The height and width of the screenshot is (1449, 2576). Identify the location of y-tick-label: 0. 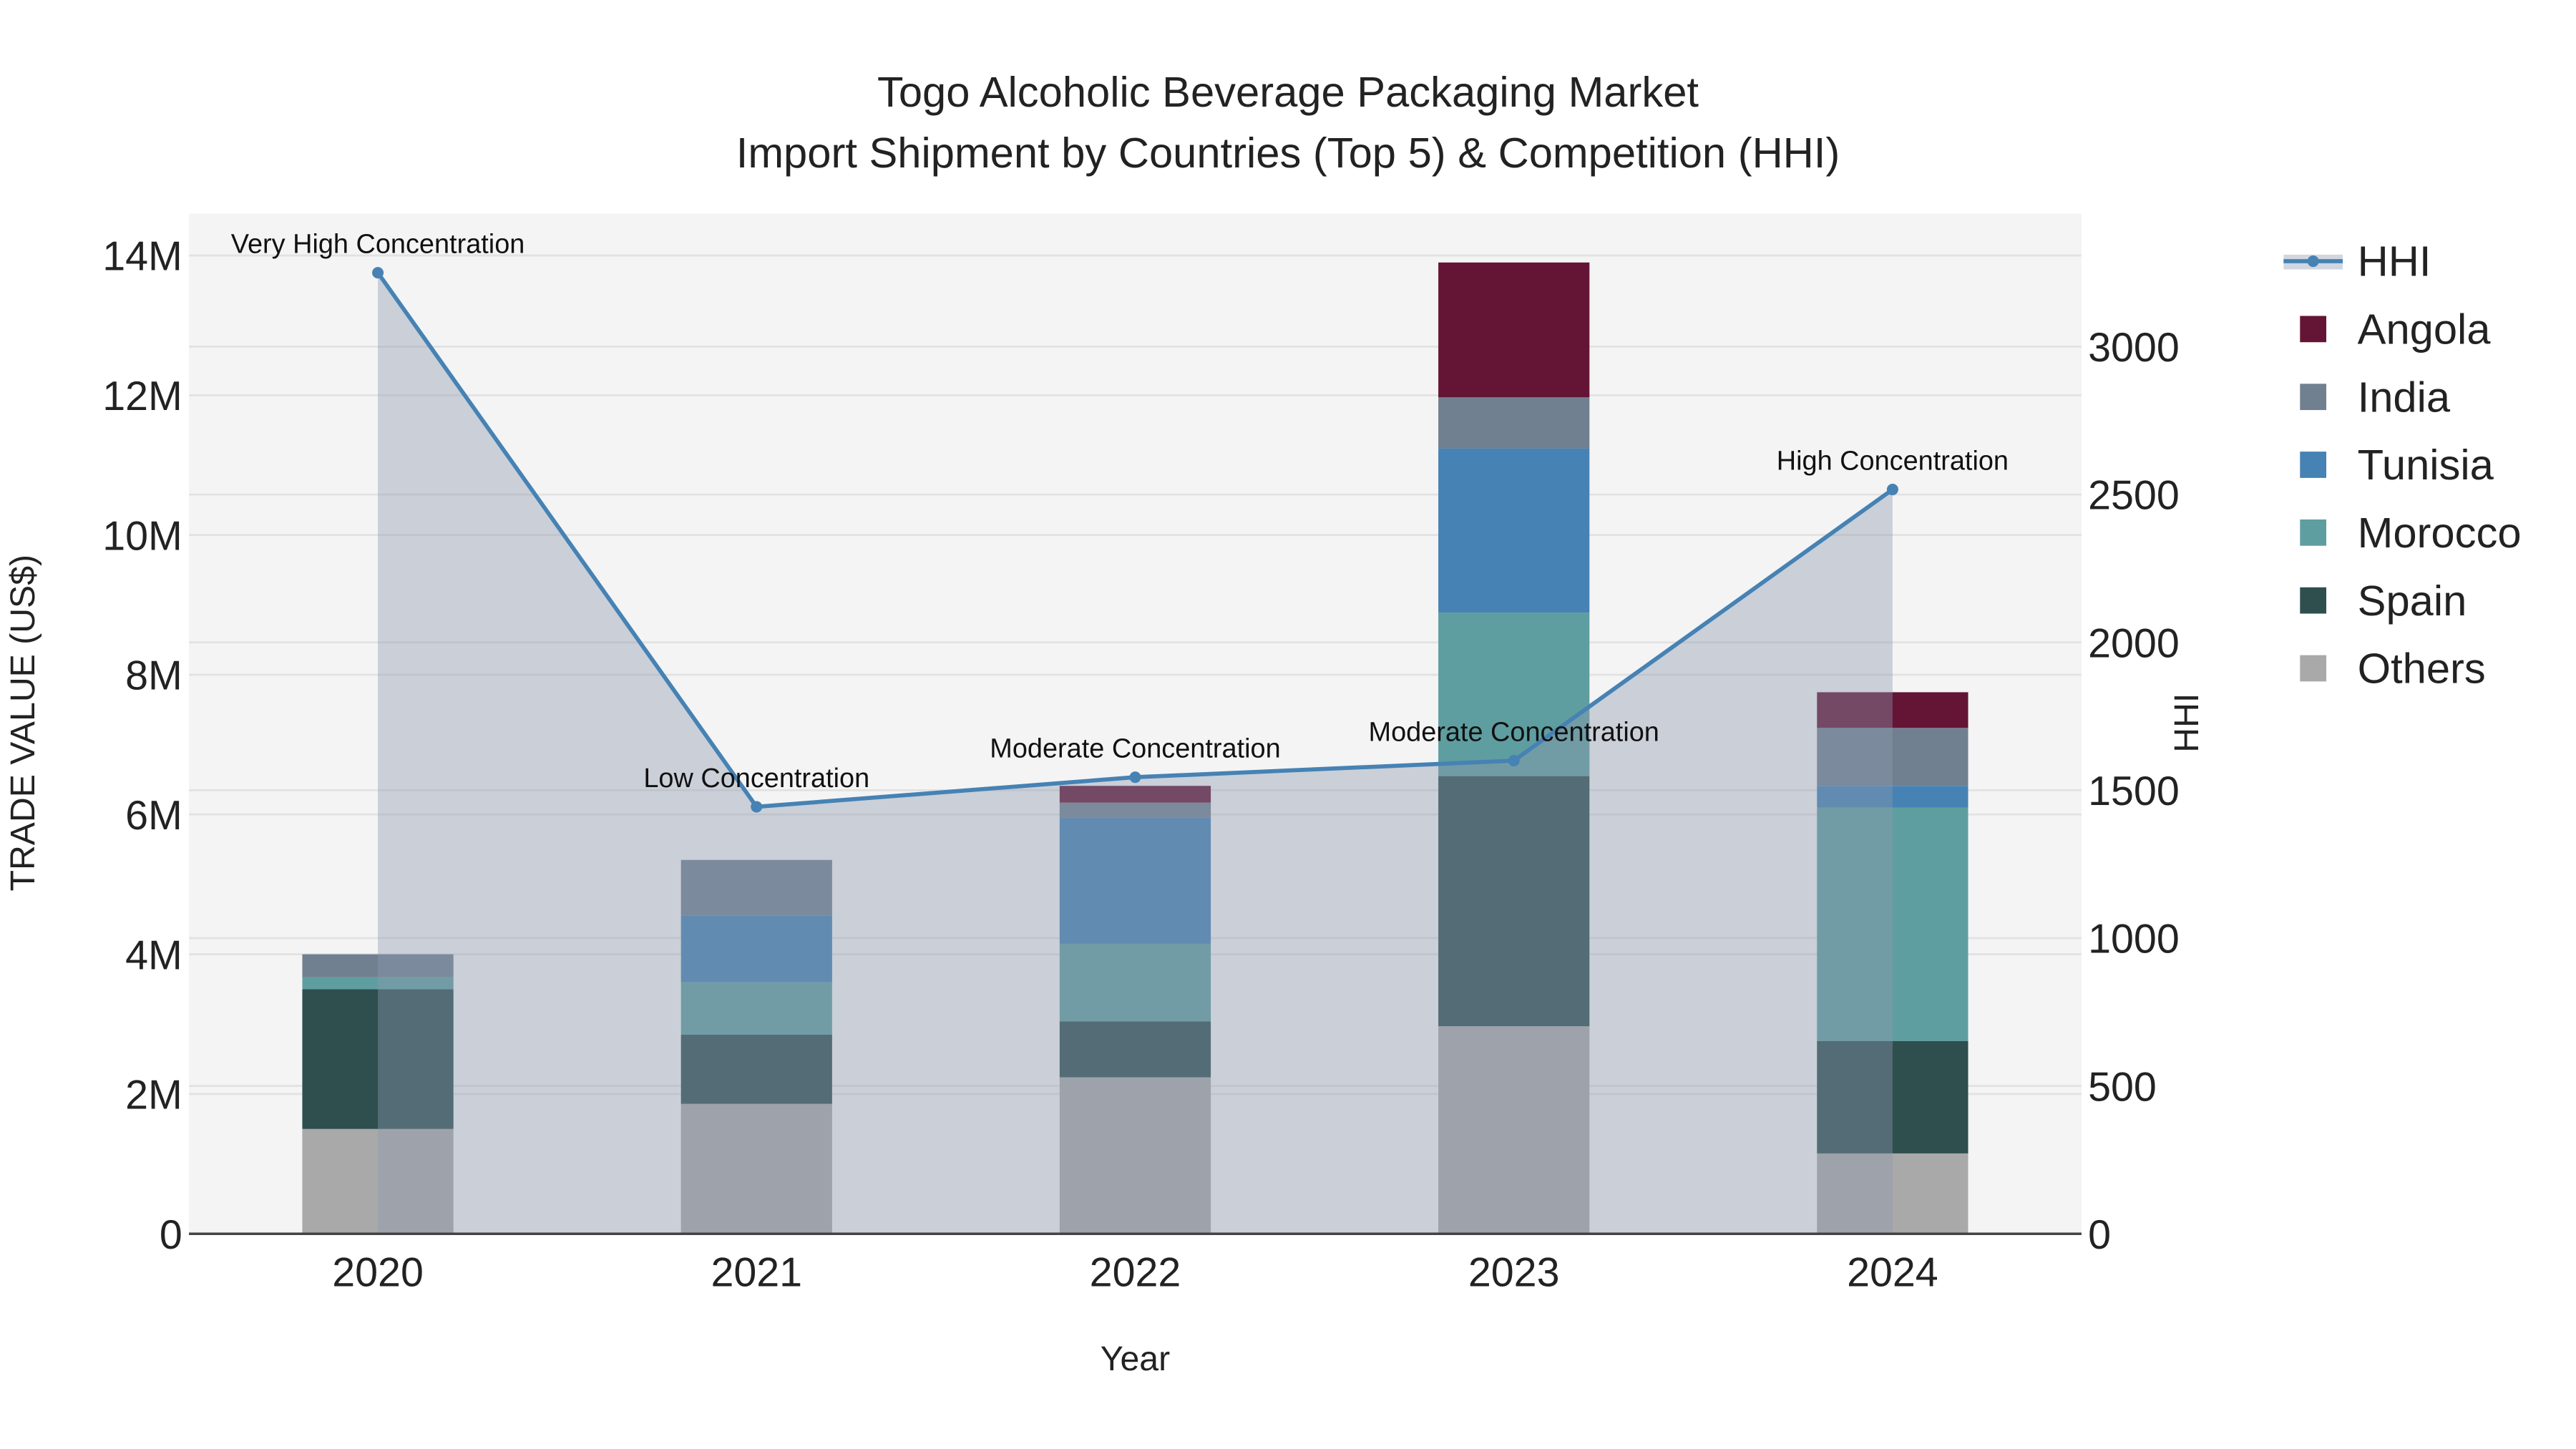
(171, 1235).